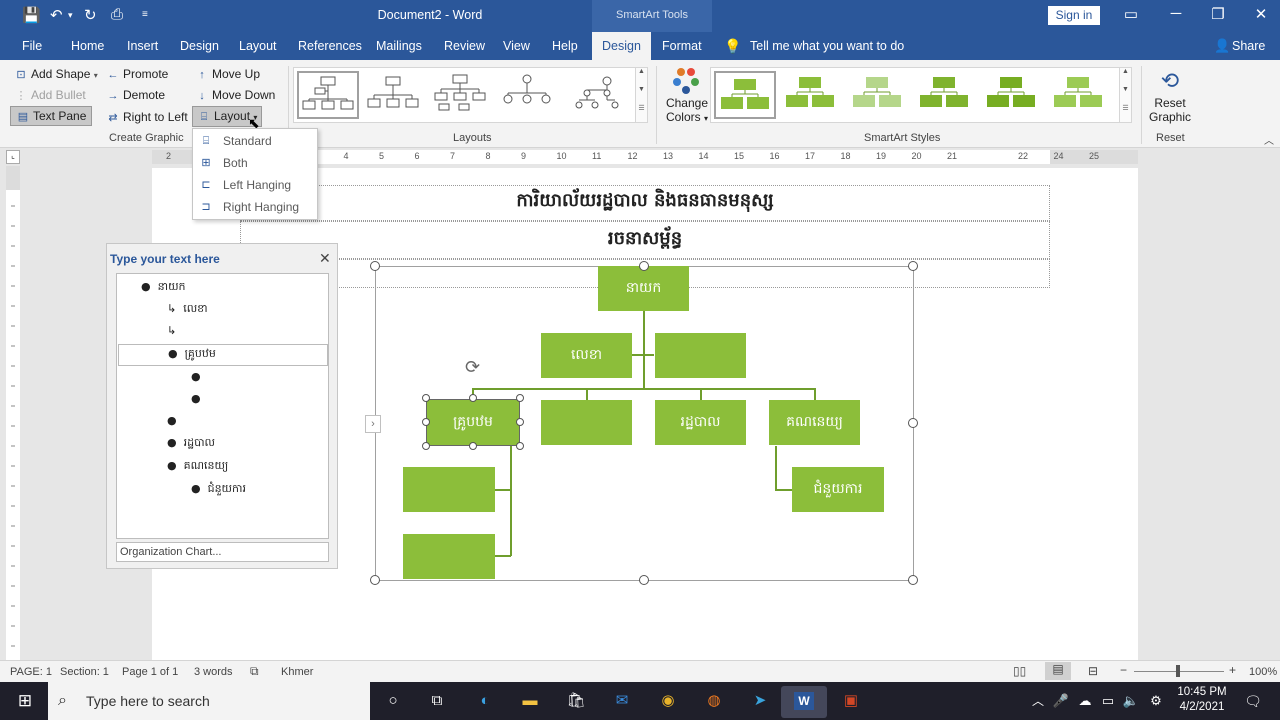 This screenshot has width=1280, height=720. Describe the element at coordinates (1058, 671) in the screenshot. I see `print-layout-icon: ▤` at that location.